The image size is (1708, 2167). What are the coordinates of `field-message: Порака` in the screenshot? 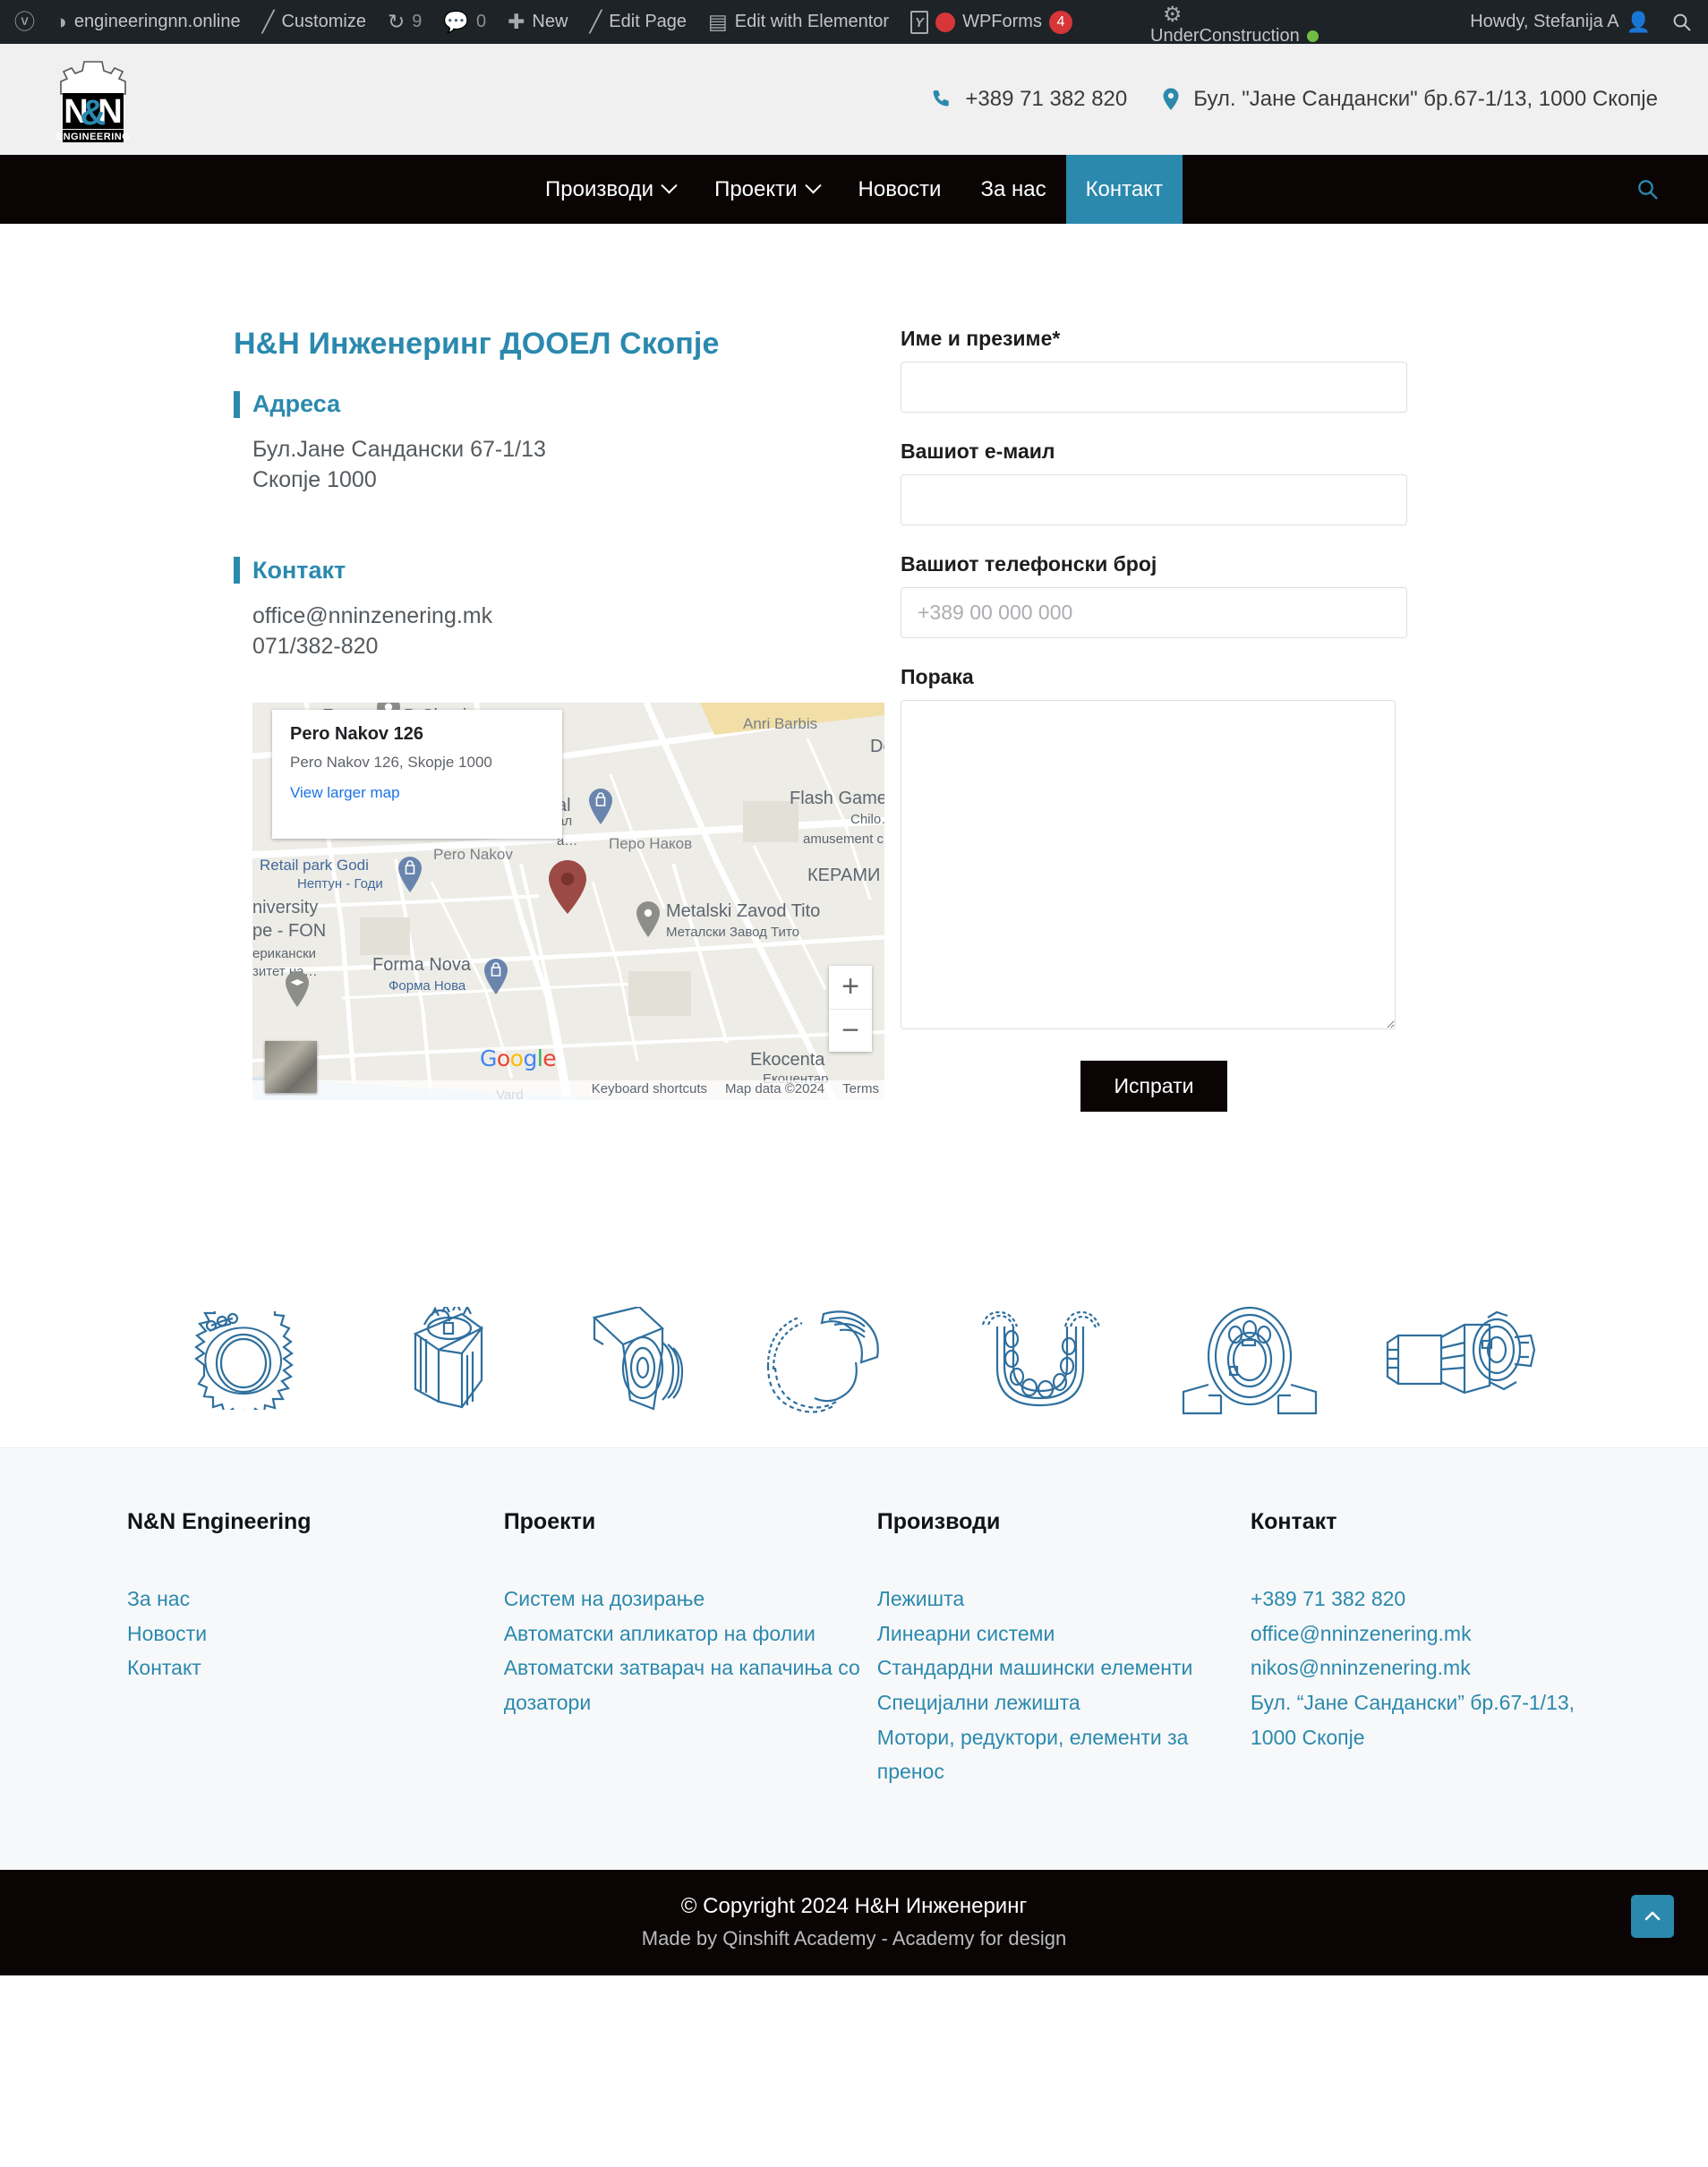 It's located at (1194, 849).